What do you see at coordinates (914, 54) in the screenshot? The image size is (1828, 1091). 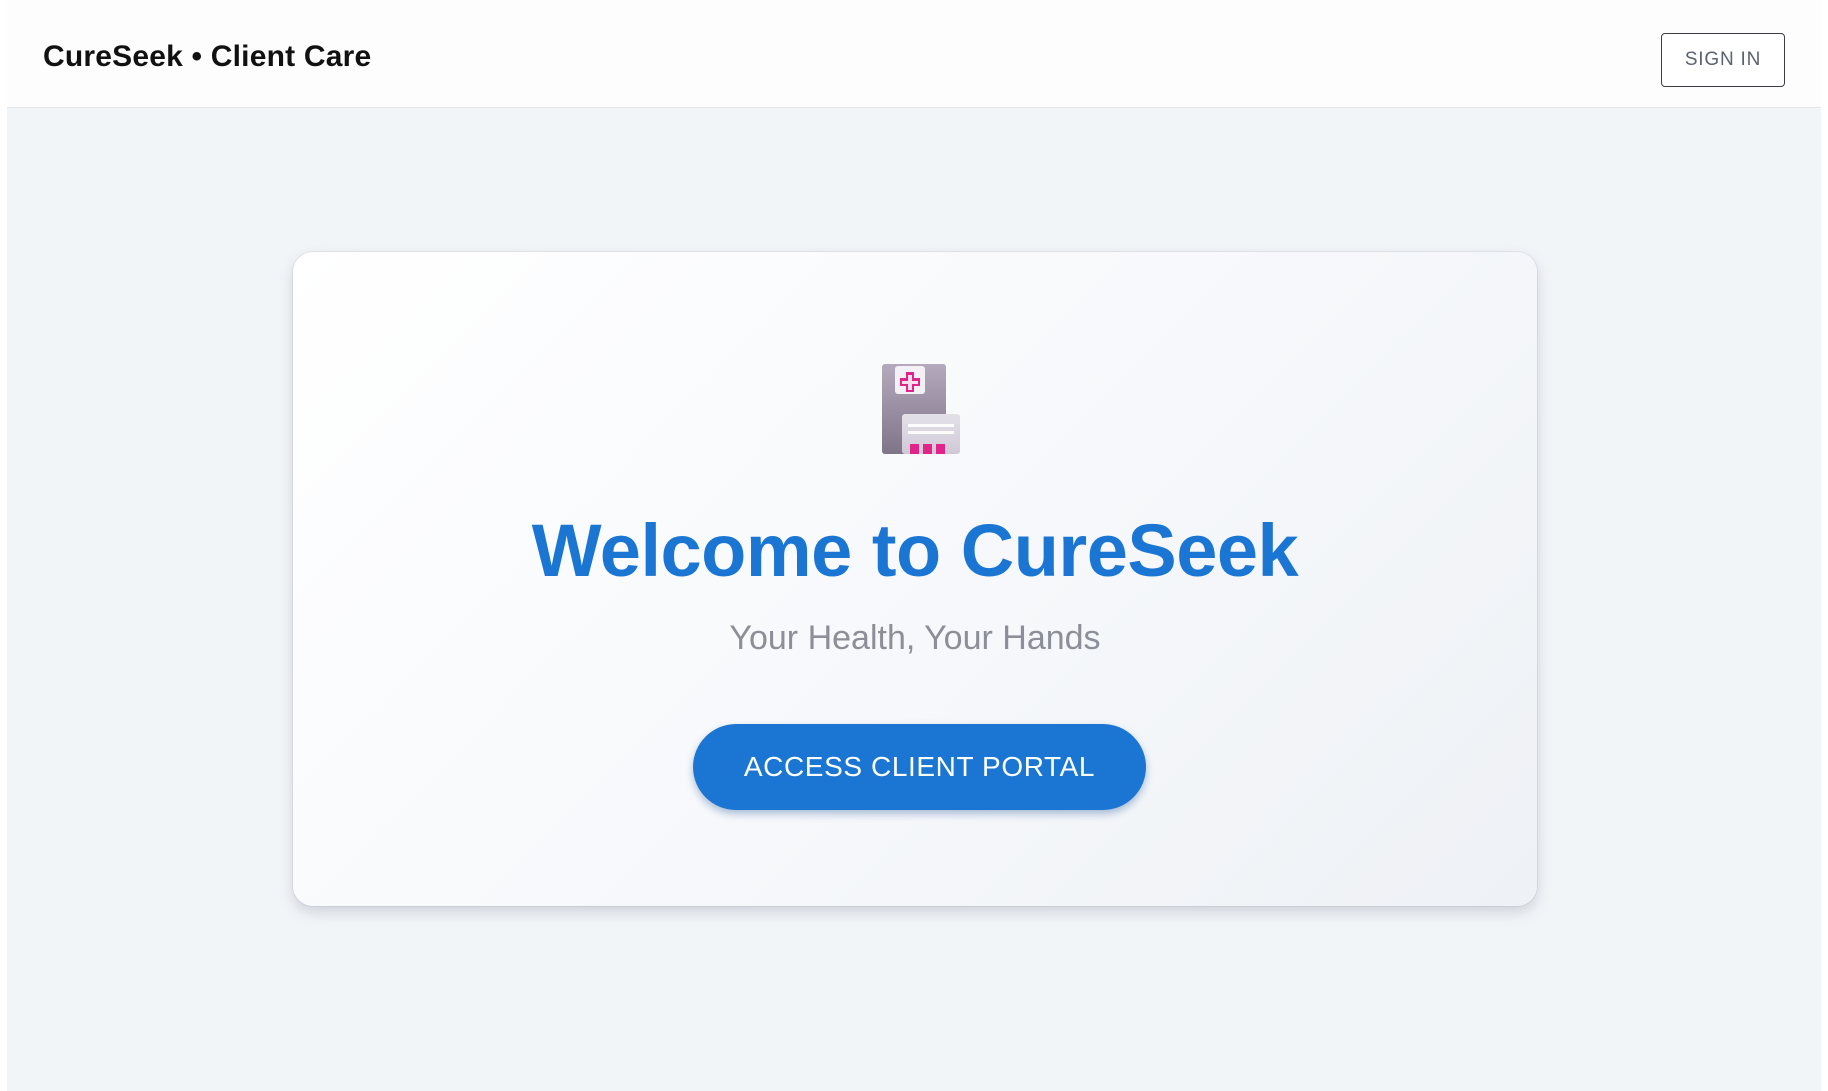 I see `top-bar: CureSeek • Client Care SIGN IN` at bounding box center [914, 54].